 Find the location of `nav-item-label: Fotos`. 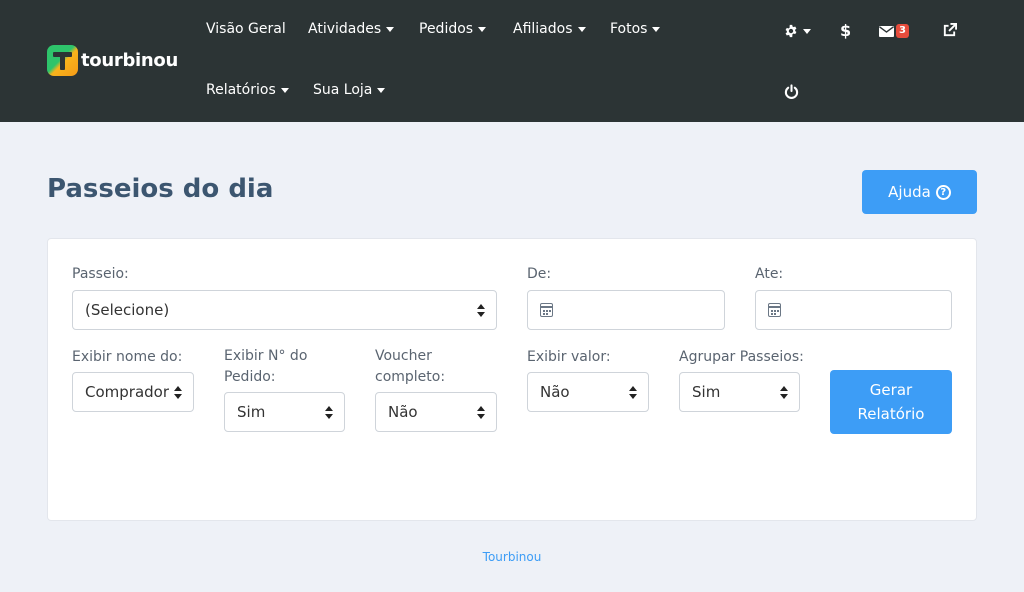

nav-item-label: Fotos is located at coordinates (629, 29).